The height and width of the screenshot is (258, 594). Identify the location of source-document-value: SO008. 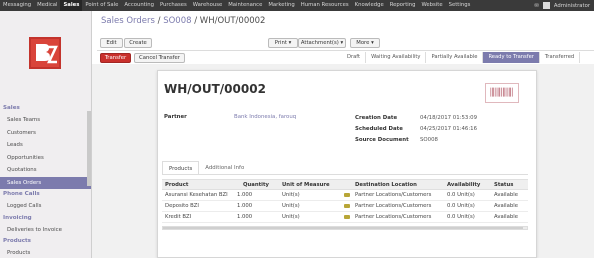
(429, 140).